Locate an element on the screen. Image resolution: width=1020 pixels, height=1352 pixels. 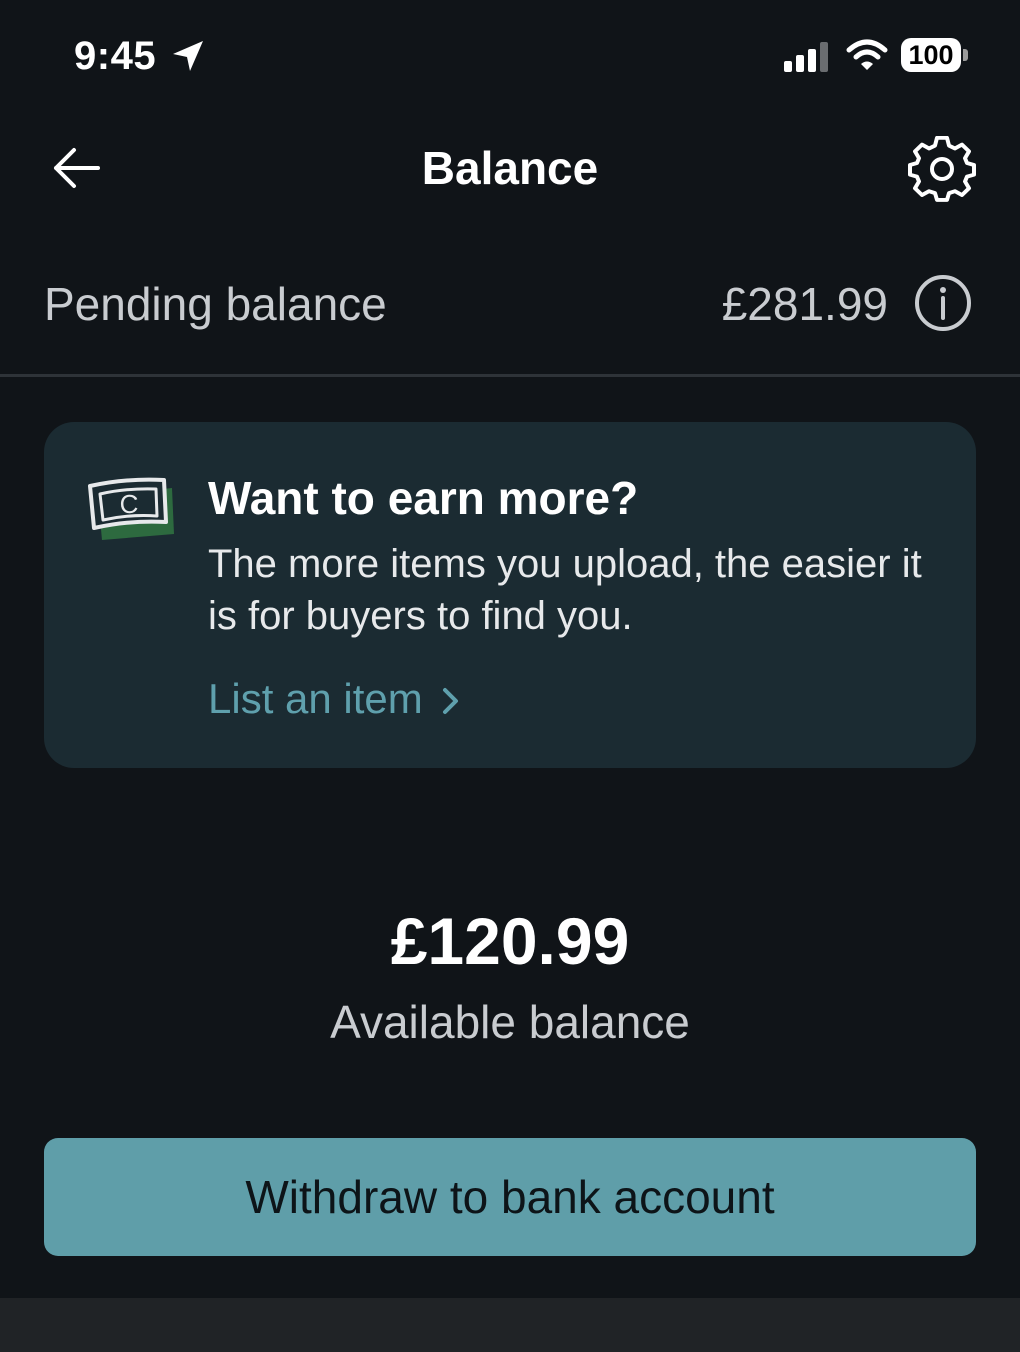
money-note-letter: C is located at coordinates (129, 504).